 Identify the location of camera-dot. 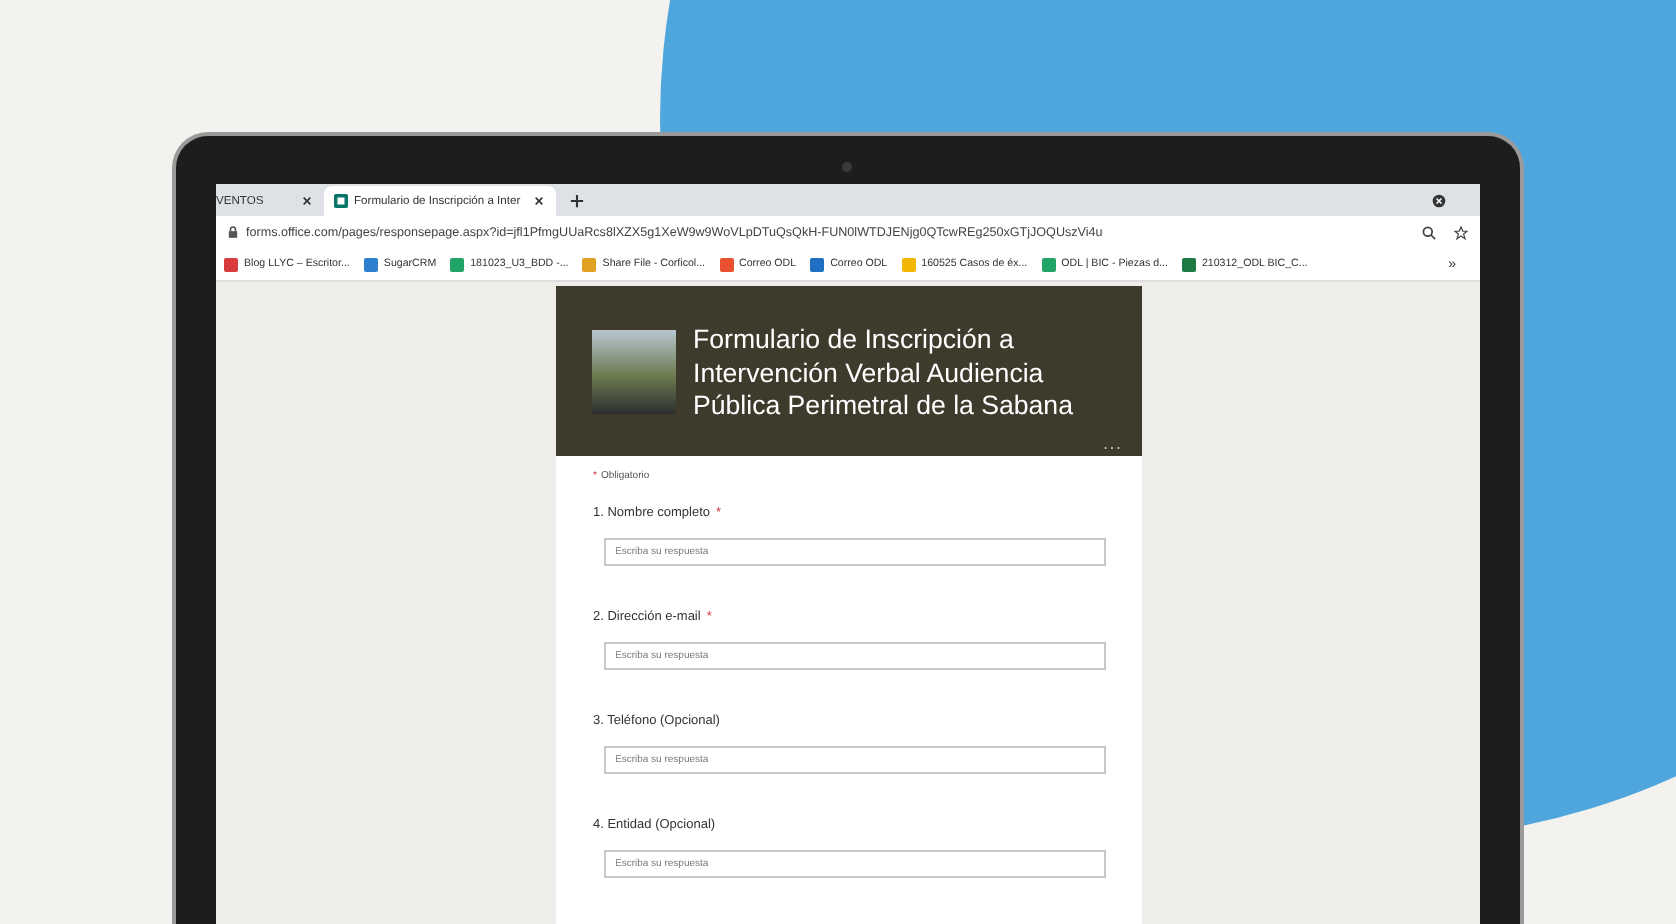
(847, 167).